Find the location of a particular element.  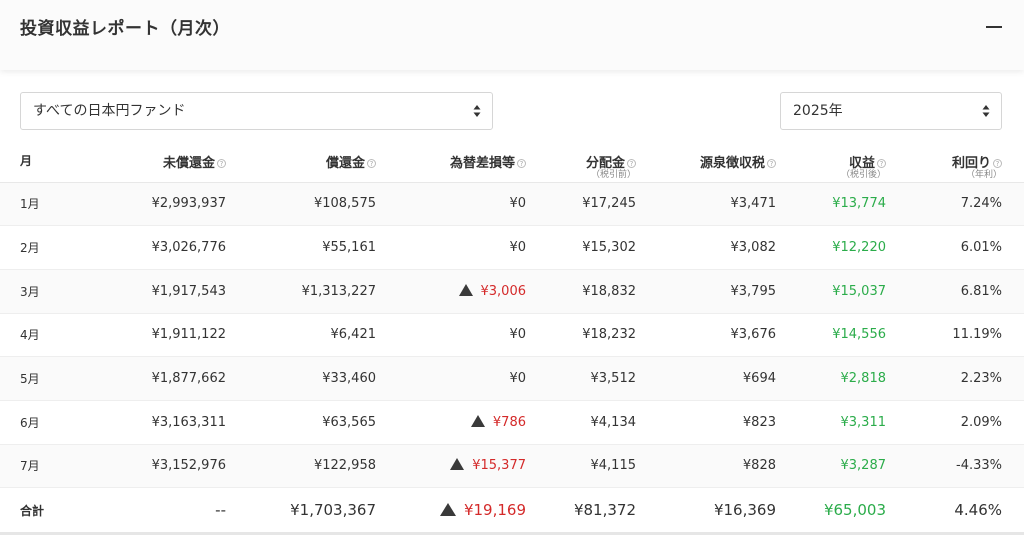

fx-loss-value: ¥786 is located at coordinates (509, 422).